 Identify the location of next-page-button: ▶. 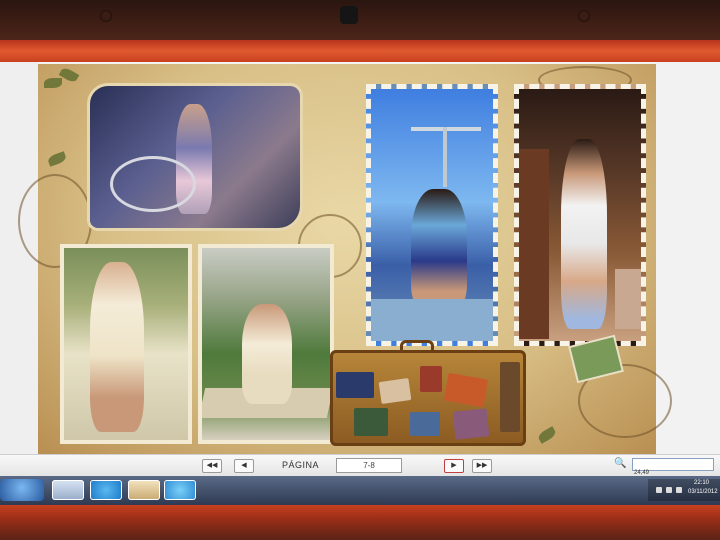
(454, 466).